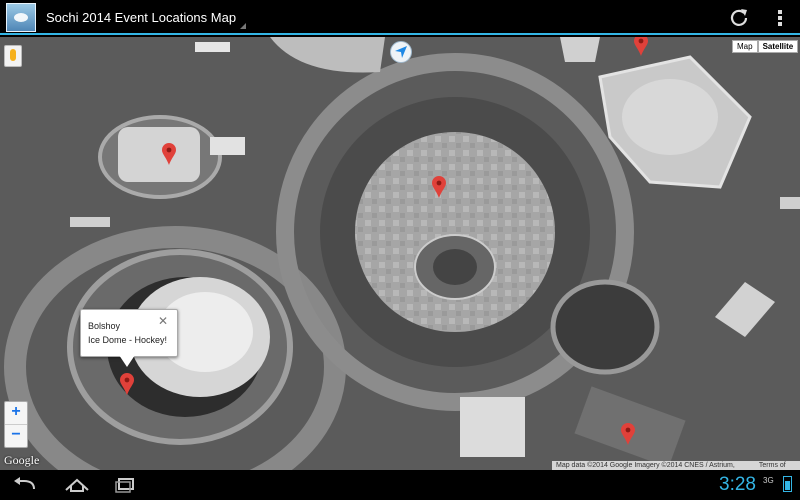  Describe the element at coordinates (745, 46) in the screenshot. I see `map-type-map: Map` at that location.